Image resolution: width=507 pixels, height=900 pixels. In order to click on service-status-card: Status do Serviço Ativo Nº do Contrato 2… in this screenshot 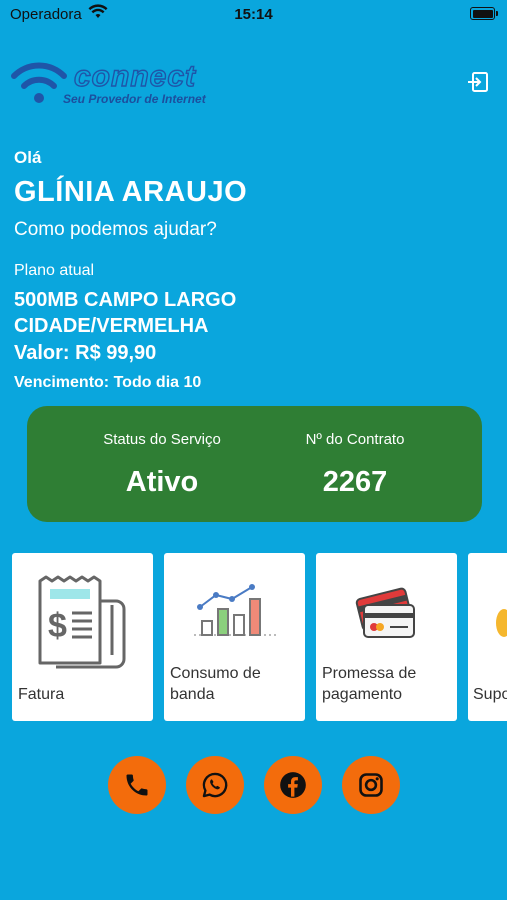, I will do `click(254, 464)`.